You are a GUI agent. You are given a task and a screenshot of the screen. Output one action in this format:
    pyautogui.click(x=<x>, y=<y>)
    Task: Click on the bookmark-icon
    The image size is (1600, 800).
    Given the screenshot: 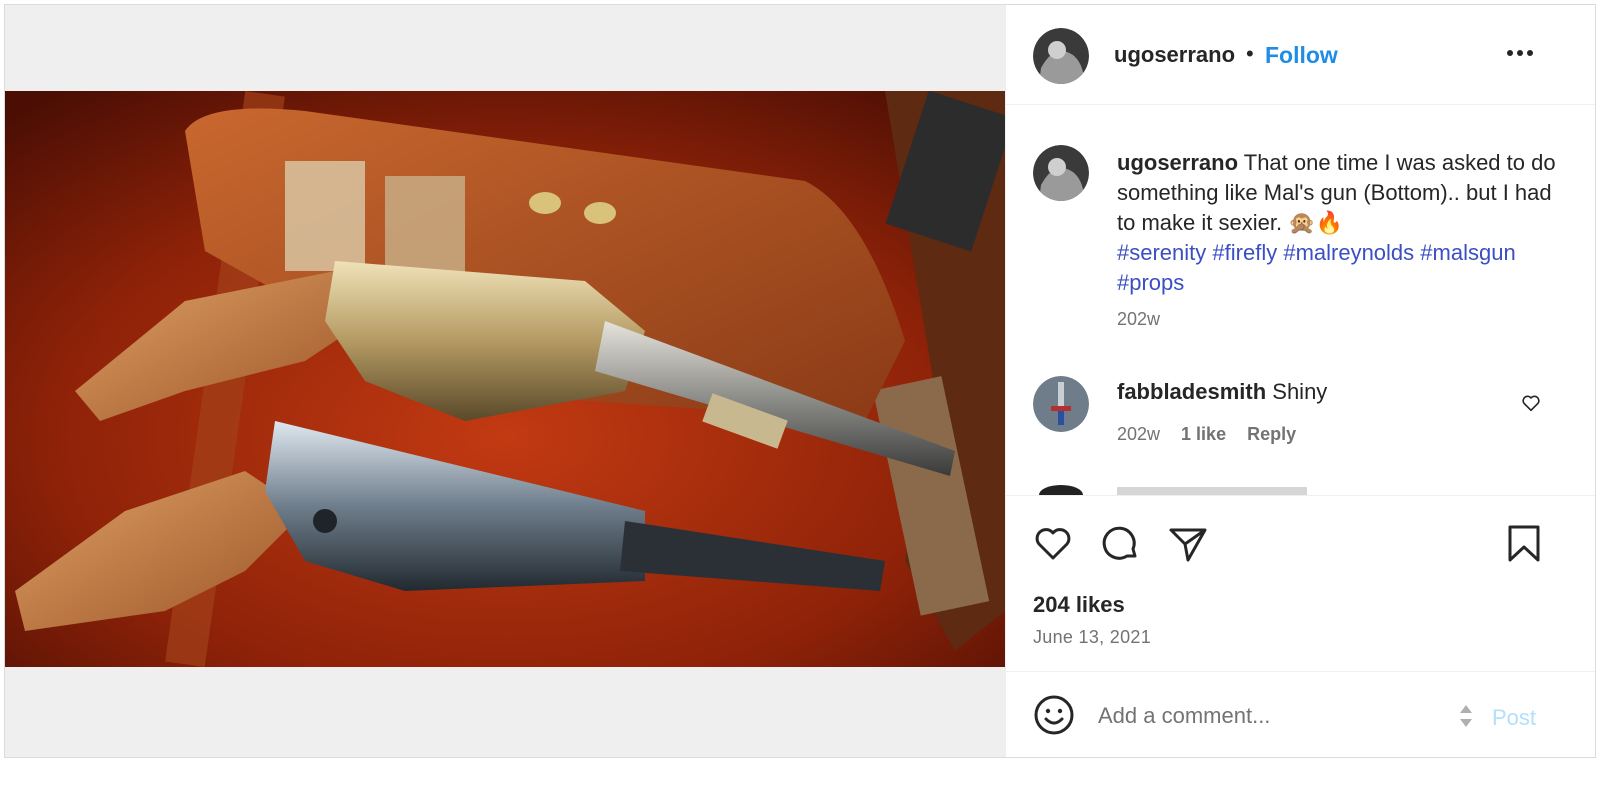 What is the action you would take?
    pyautogui.click(x=1524, y=544)
    